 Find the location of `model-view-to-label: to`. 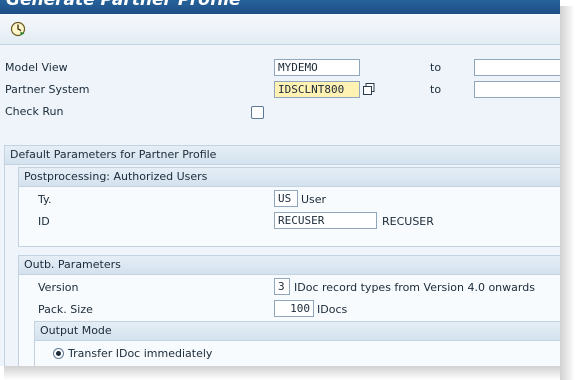

model-view-to-label: to is located at coordinates (436, 67).